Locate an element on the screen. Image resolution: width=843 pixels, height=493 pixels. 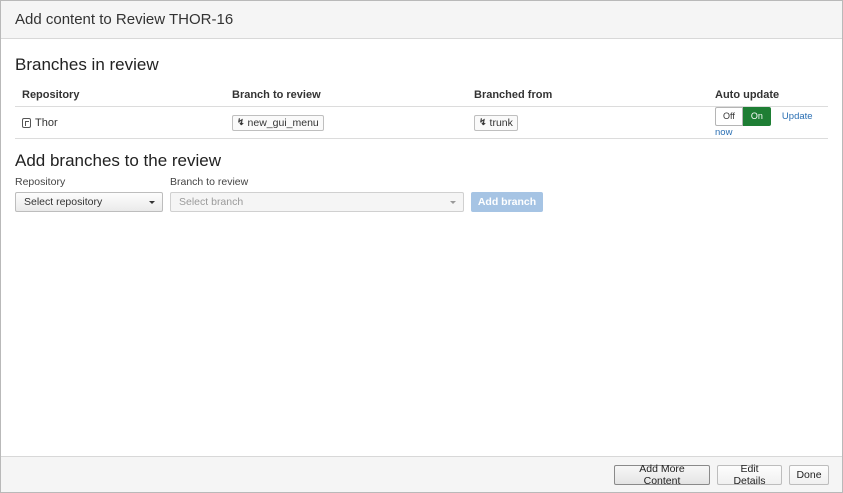
repository-select: Select repository is located at coordinates (89, 202).